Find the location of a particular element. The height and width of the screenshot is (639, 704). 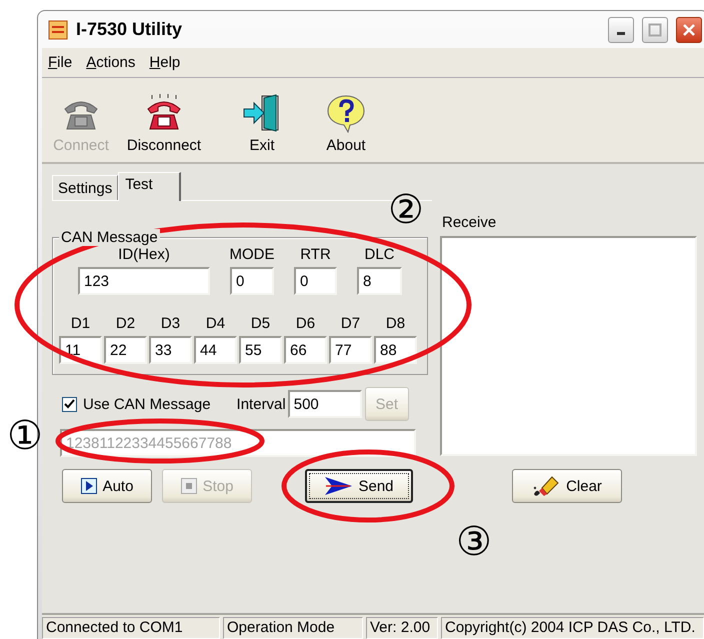

field-label: D4 is located at coordinates (216, 323).